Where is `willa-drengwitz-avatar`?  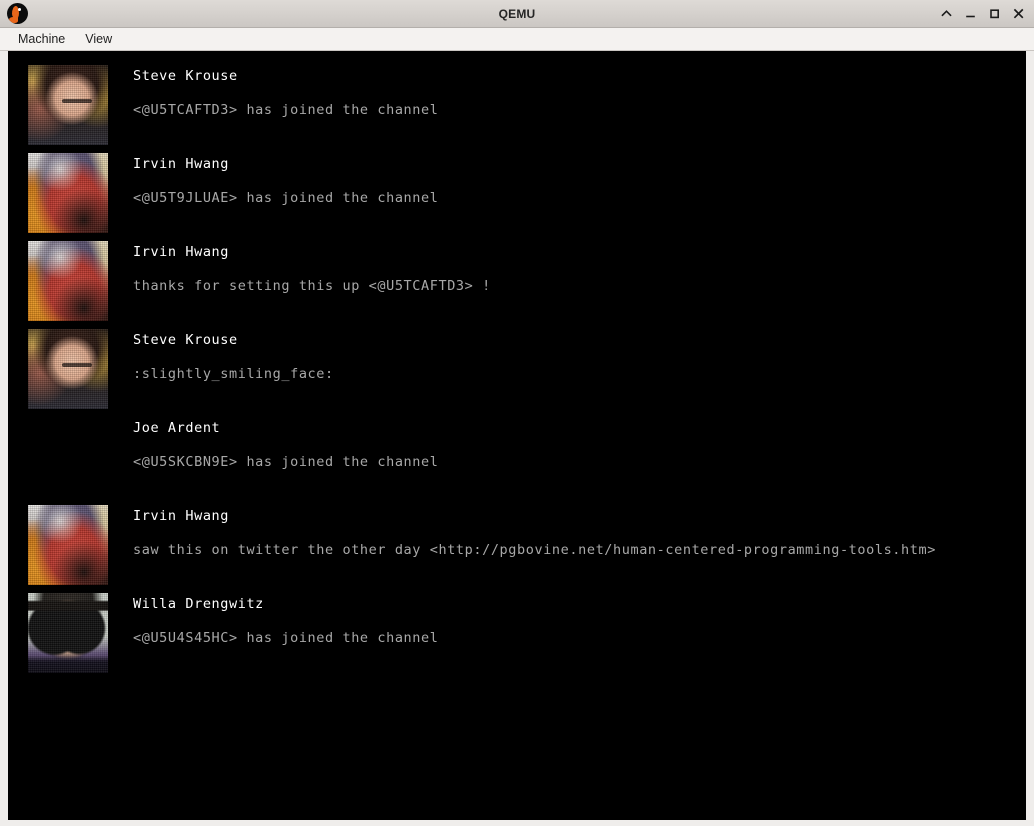 willa-drengwitz-avatar is located at coordinates (68, 633).